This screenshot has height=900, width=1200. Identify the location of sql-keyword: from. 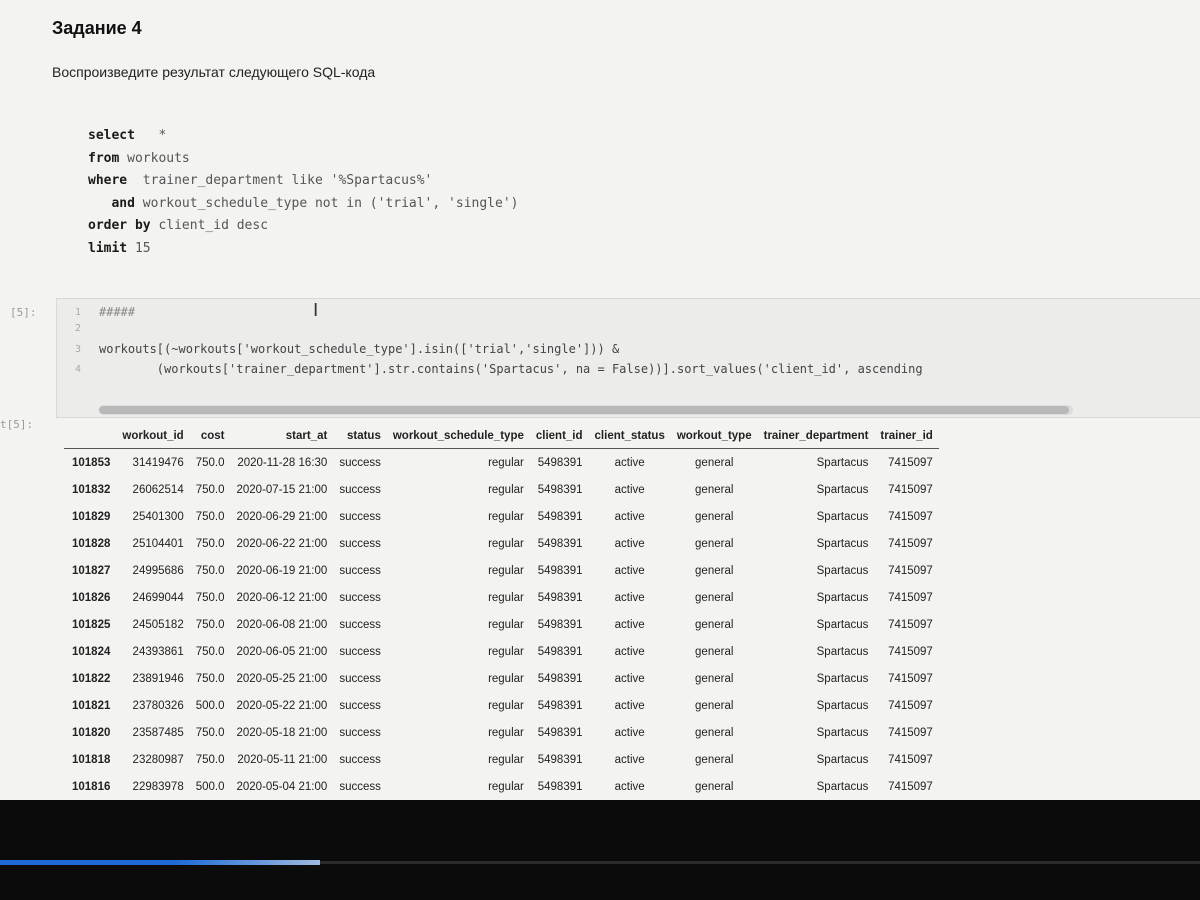
(104, 158).